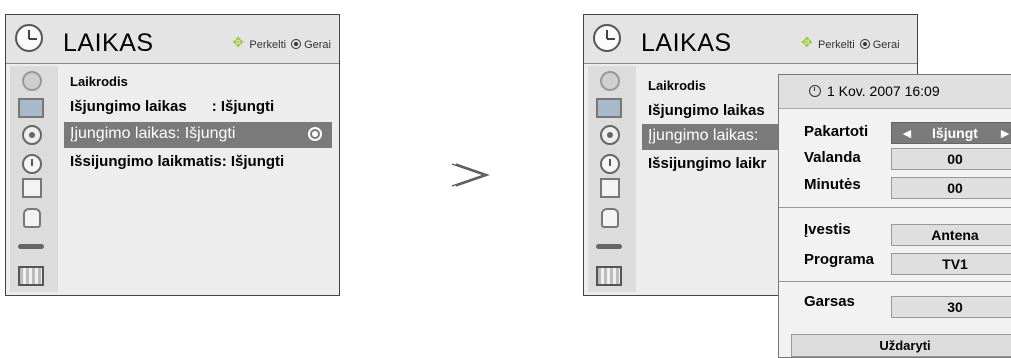  Describe the element at coordinates (153, 133) in the screenshot. I see `menu-item-on-time-label: Įjungimo laikas: Išjungti` at that location.